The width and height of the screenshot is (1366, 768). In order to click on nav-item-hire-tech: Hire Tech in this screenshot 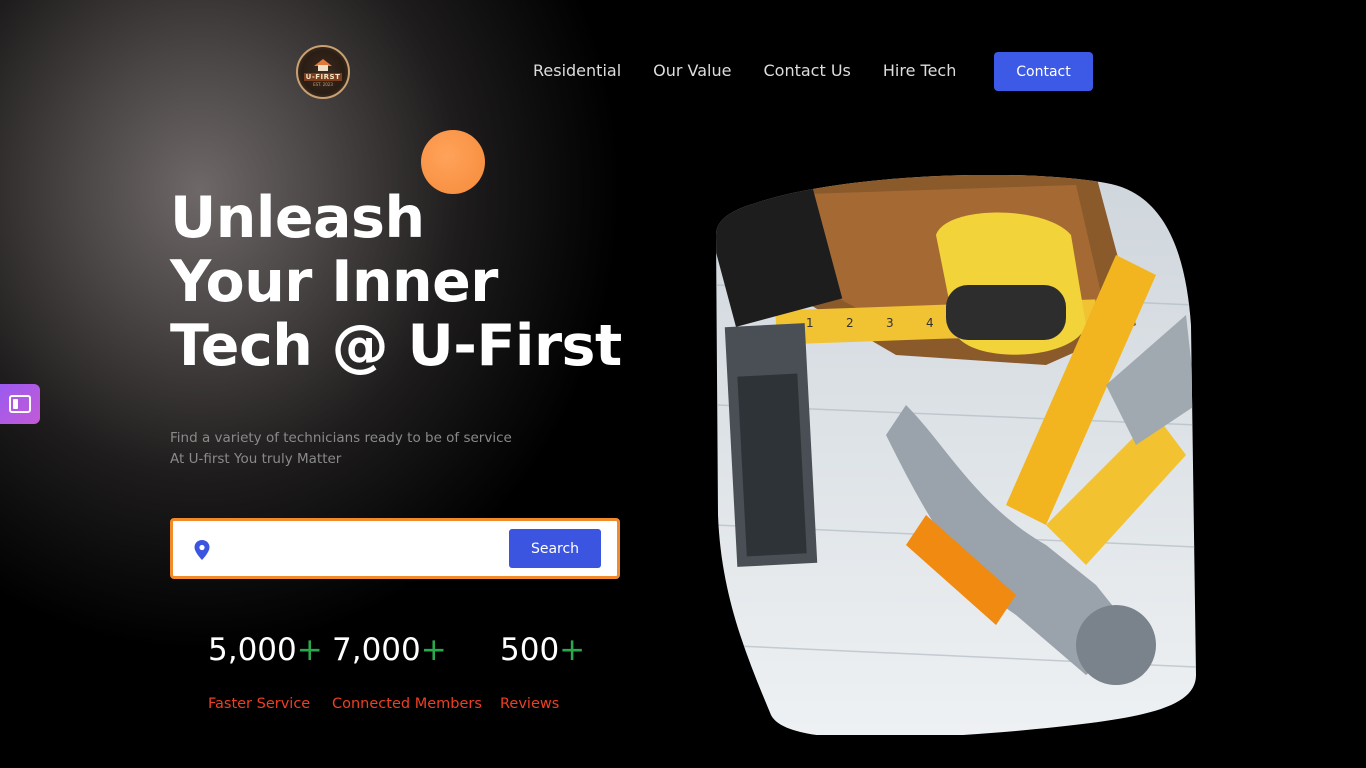, I will do `click(919, 71)`.